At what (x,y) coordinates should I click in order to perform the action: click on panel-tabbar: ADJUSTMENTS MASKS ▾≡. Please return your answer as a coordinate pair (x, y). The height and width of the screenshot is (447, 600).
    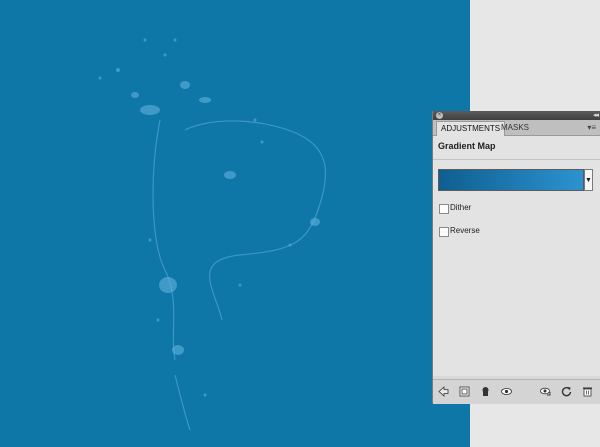
    Looking at the image, I should click on (516, 128).